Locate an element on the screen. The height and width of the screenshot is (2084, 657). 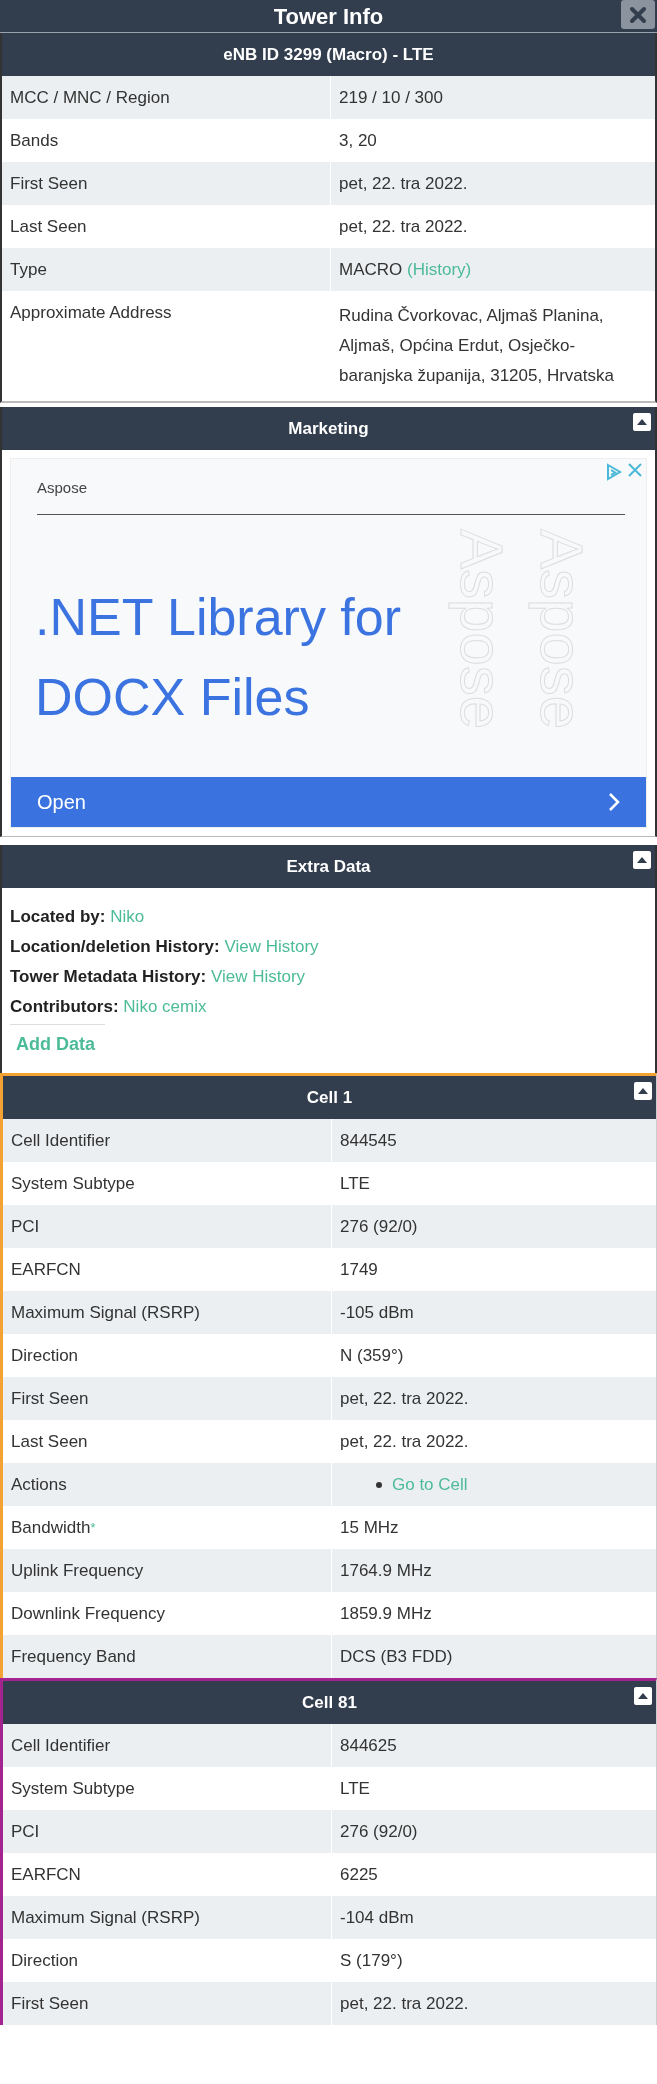
row-value: 15 MHz is located at coordinates (369, 1527).